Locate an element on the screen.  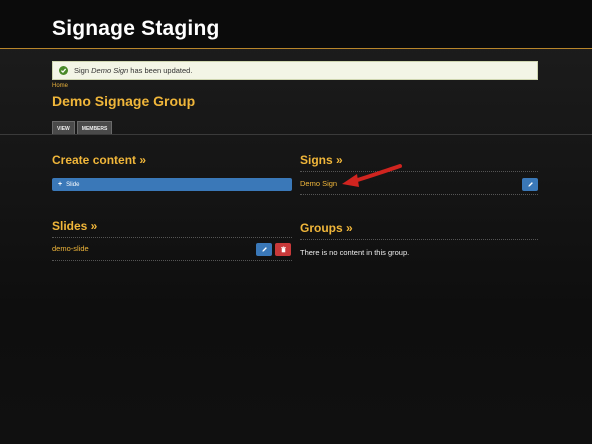
site-title: Signage Staging is located at coordinates (136, 29).